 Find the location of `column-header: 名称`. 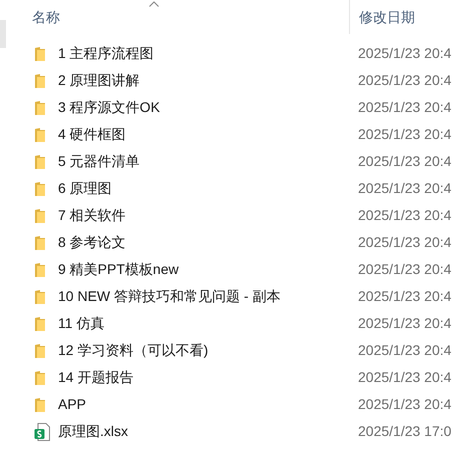

column-header: 名称 is located at coordinates (174, 17).